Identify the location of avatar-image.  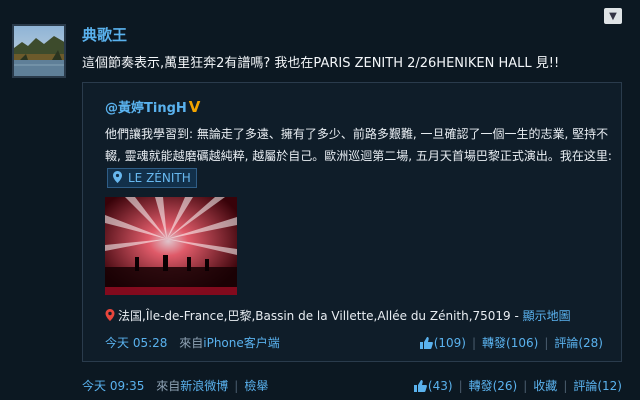
(39, 51).